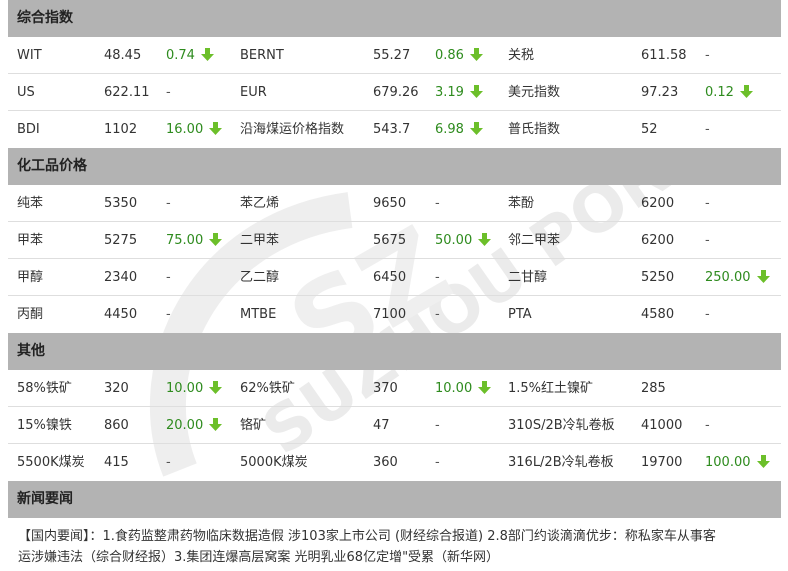 This screenshot has width=788, height=571. I want to click on item-value: 679.26, so click(396, 92).